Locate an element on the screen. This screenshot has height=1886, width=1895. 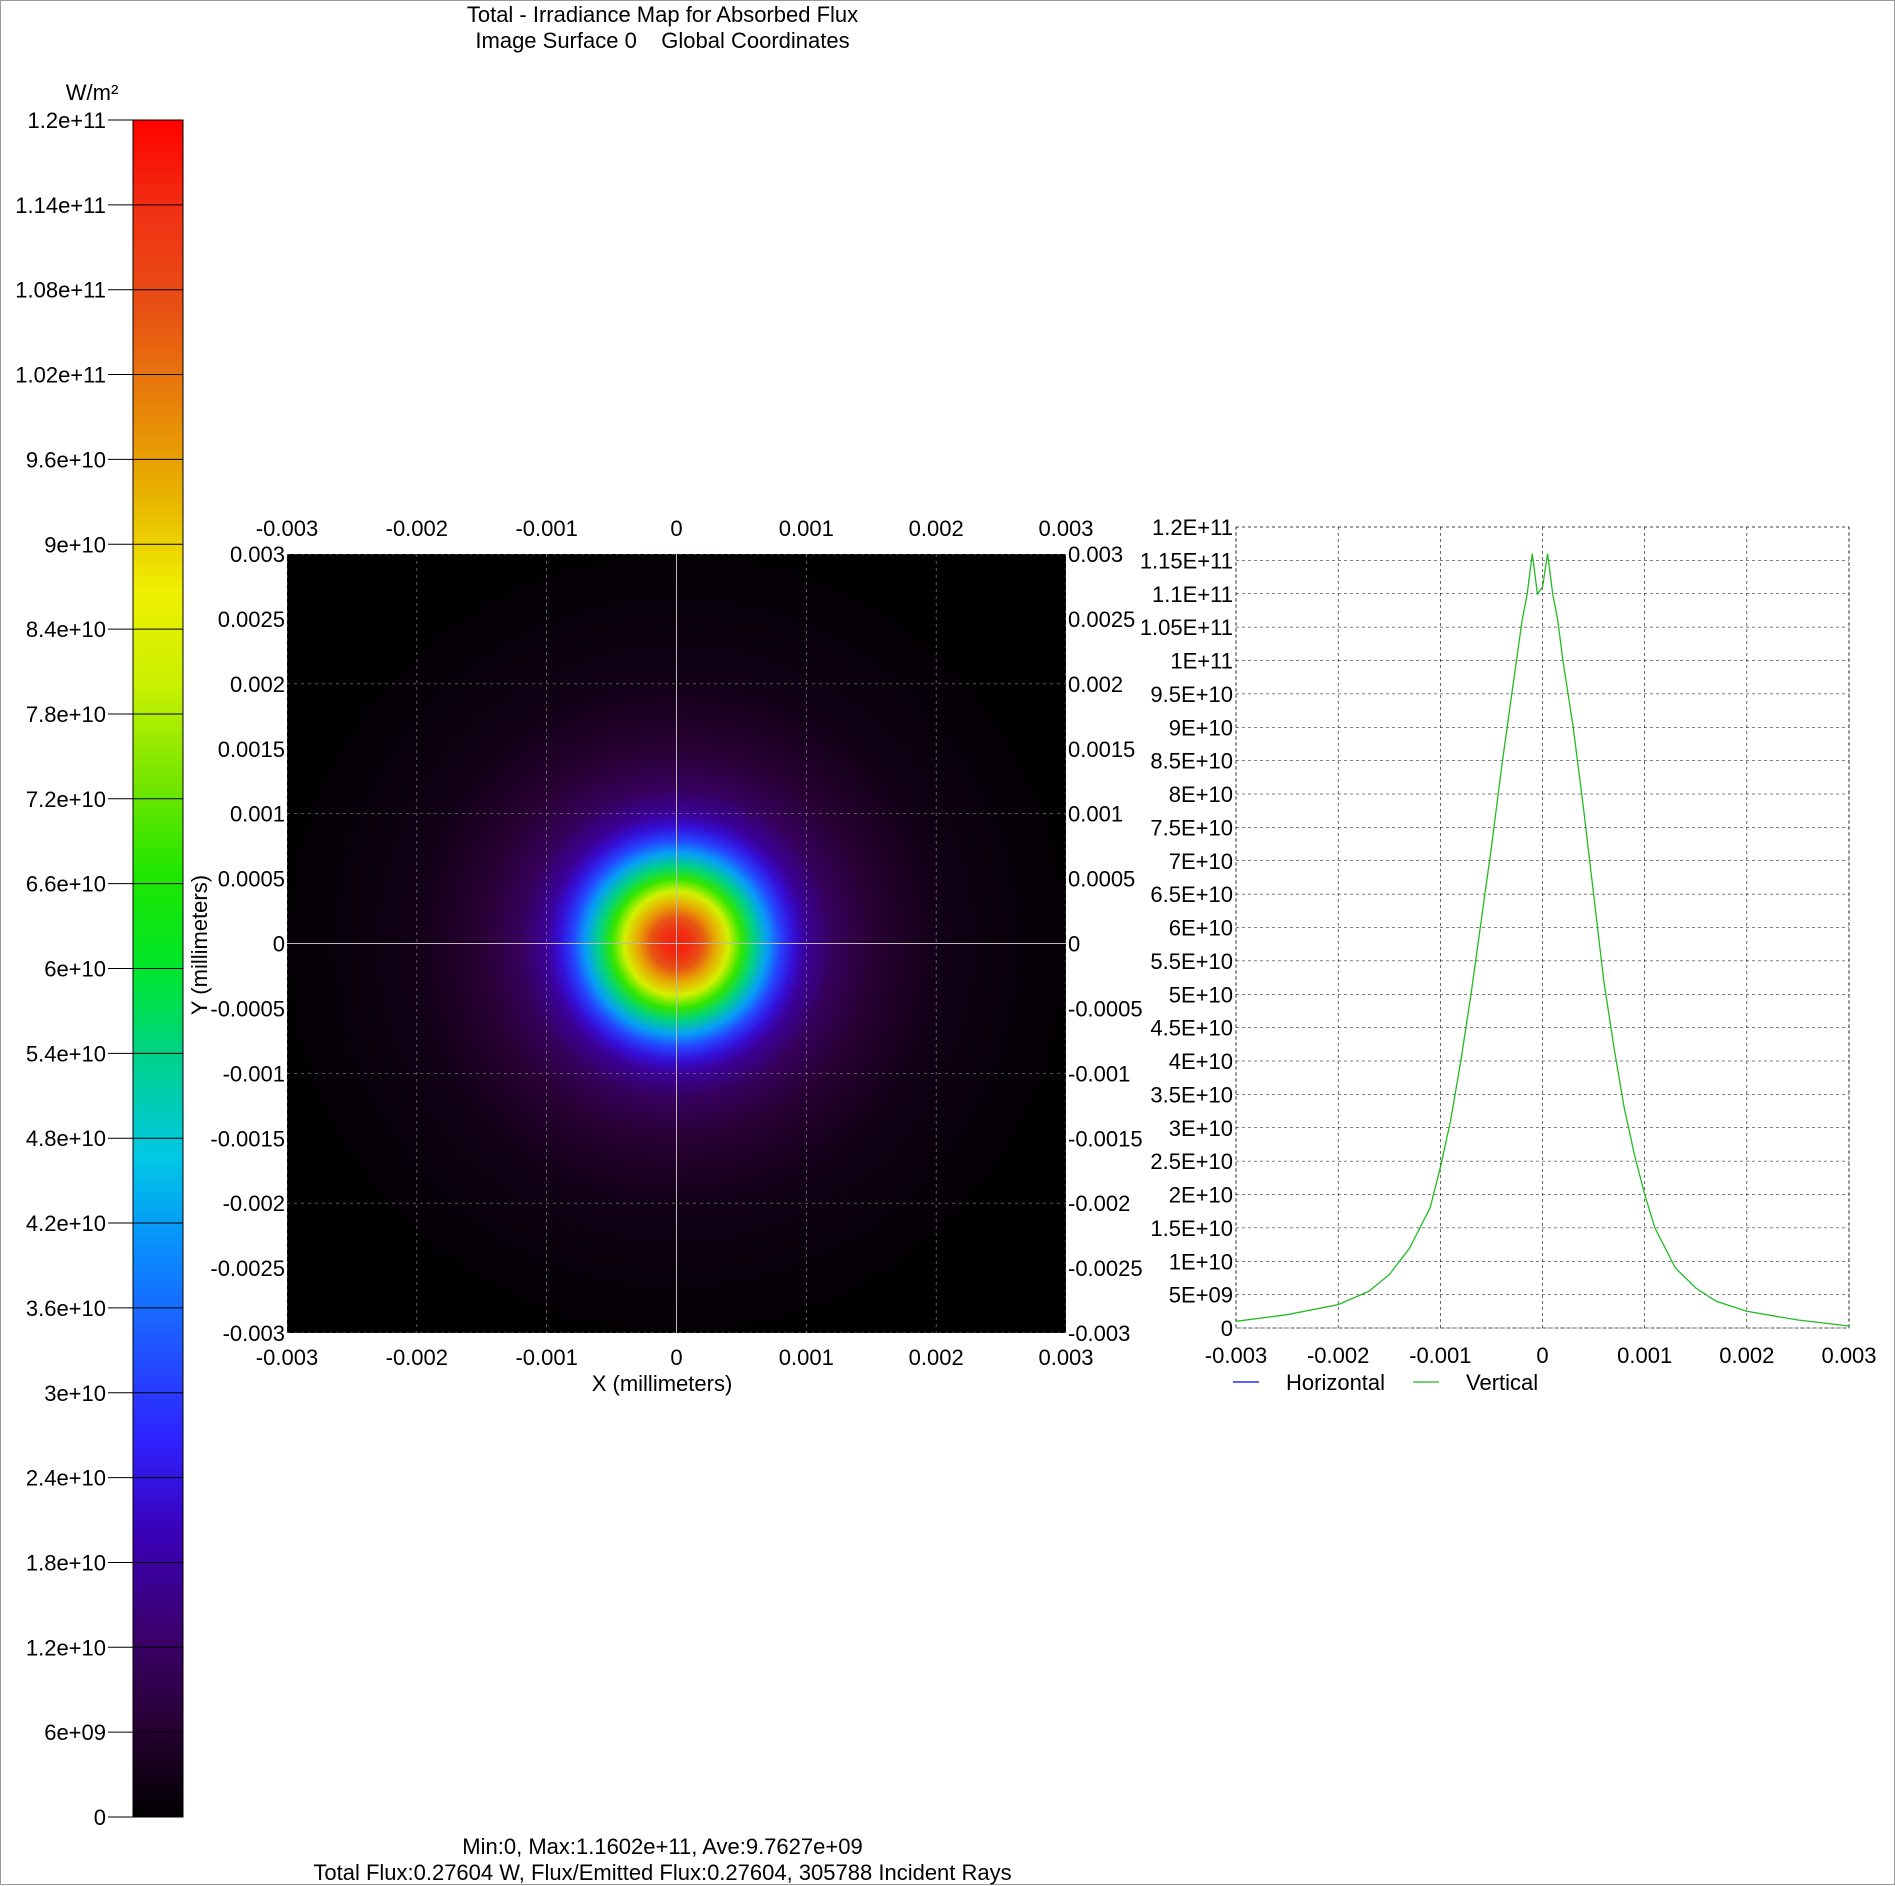
colorbar-tick-label: 4.2e+10 is located at coordinates (66, 1223).